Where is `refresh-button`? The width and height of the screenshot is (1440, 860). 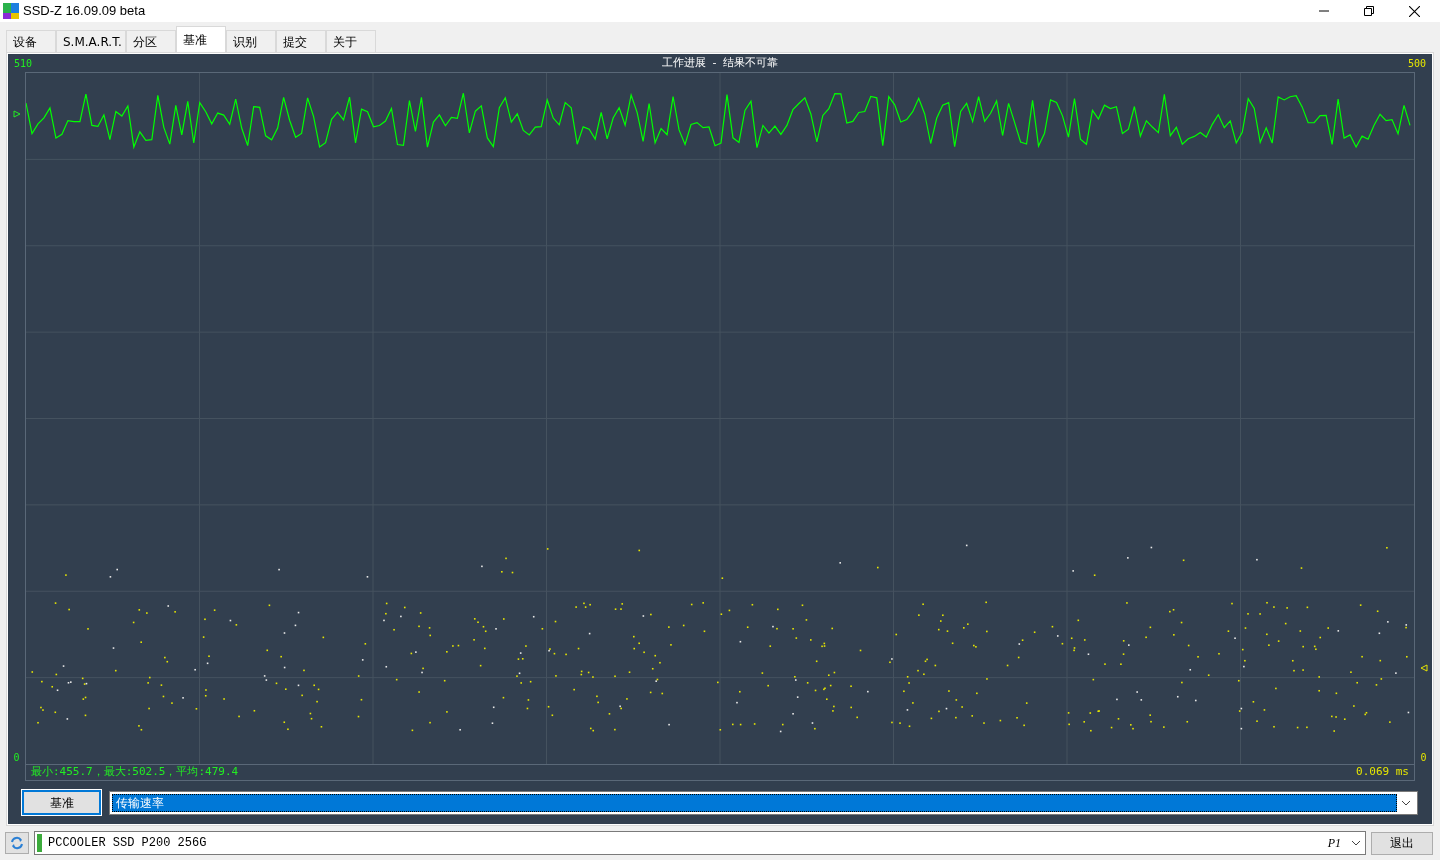 refresh-button is located at coordinates (17, 843).